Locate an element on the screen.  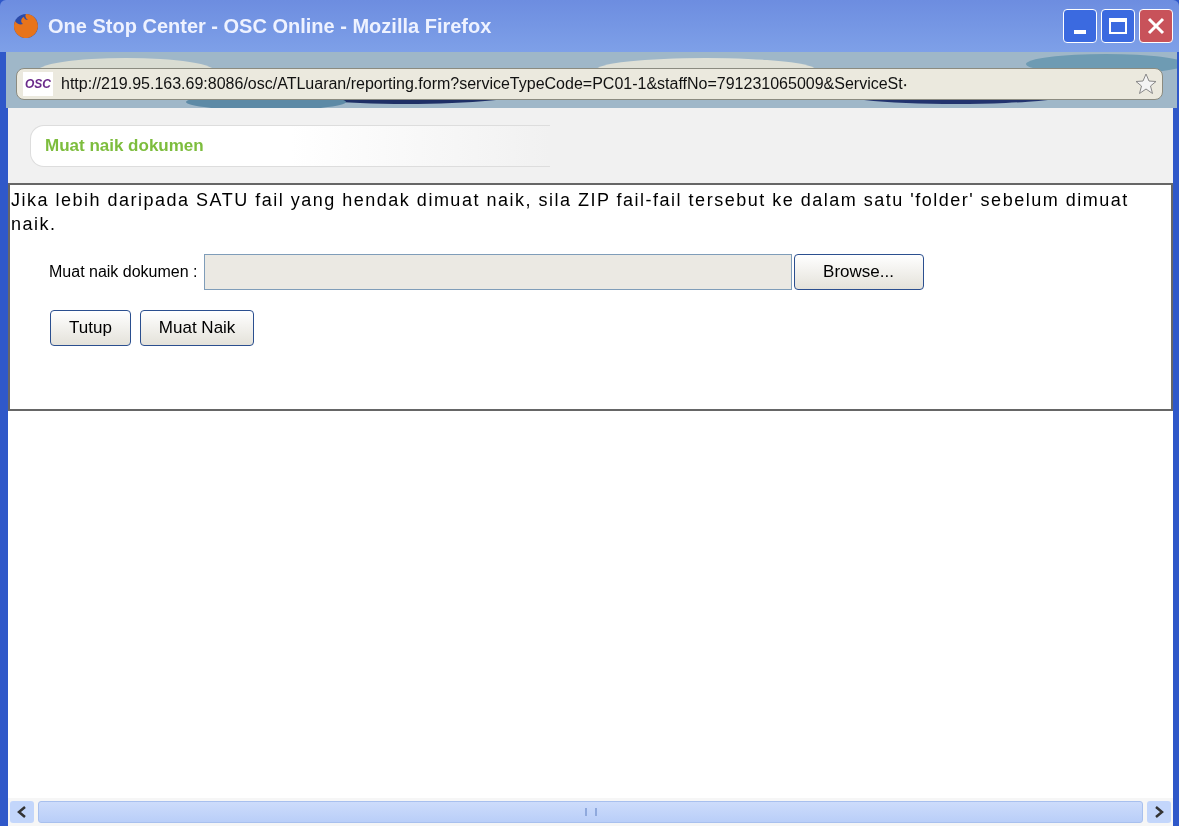
chevron-left-icon is located at coordinates (22, 812).